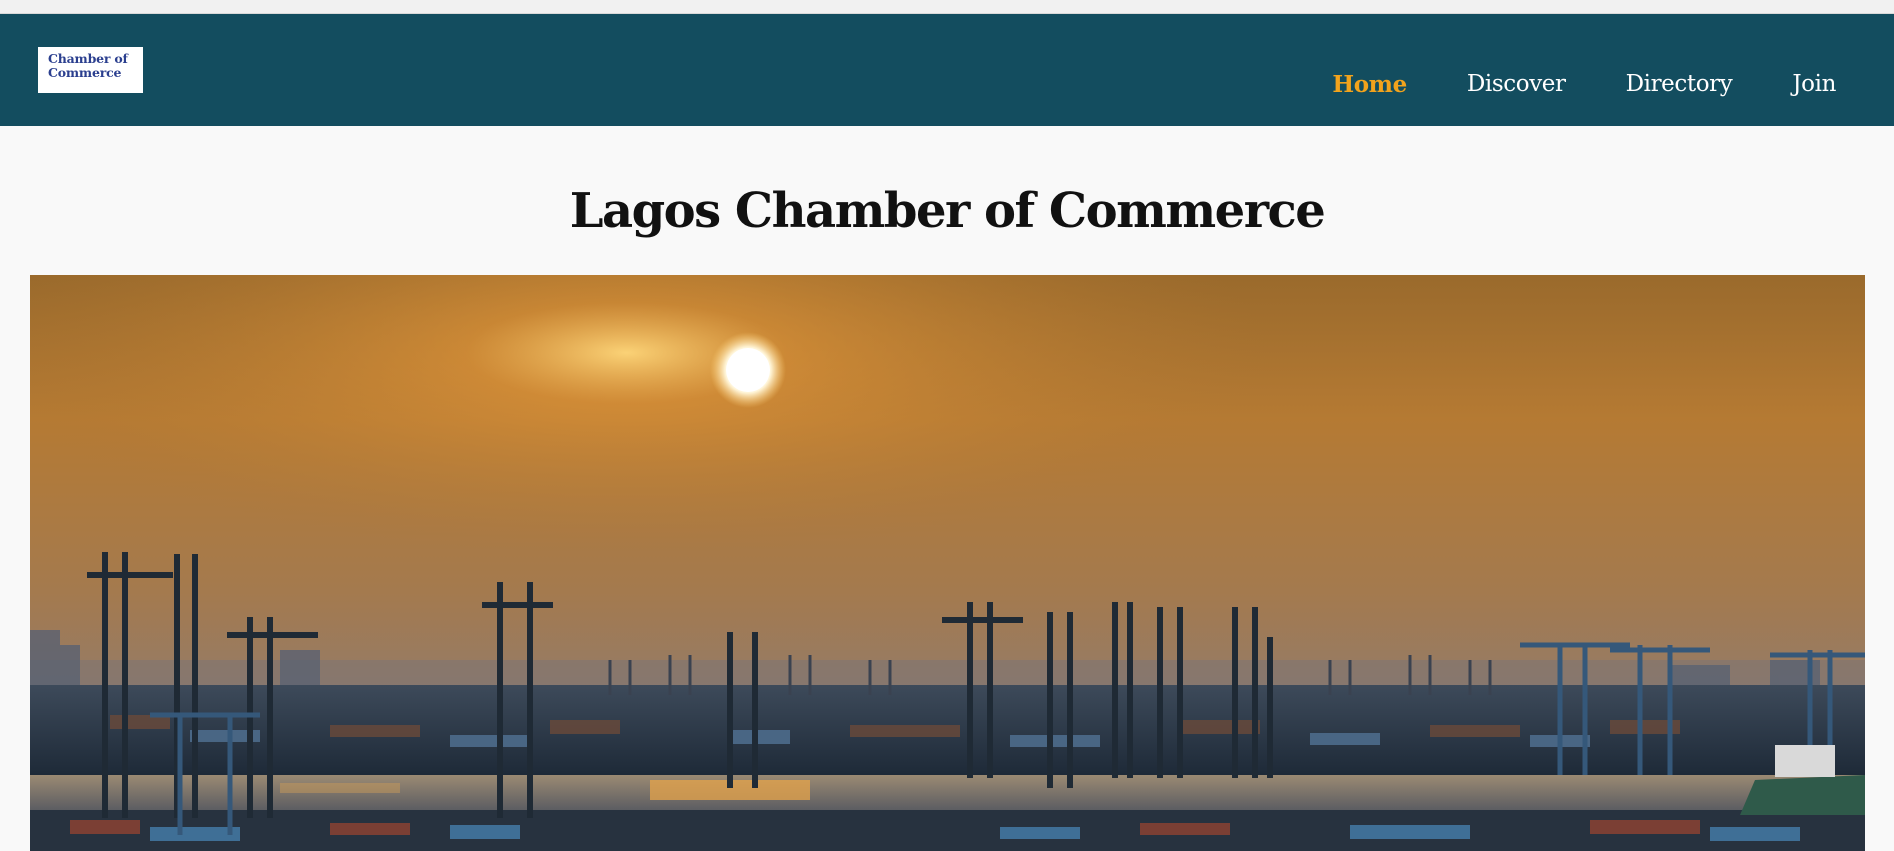 Image resolution: width=1894 pixels, height=851 pixels. Describe the element at coordinates (1814, 84) in the screenshot. I see `nav-join-link: Join` at that location.